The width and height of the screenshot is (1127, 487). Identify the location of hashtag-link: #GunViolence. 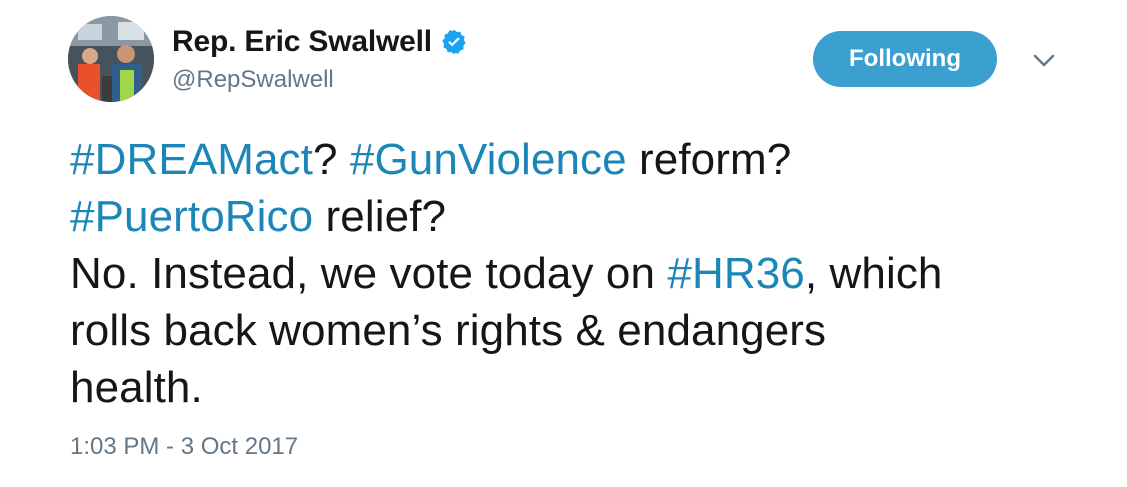
(488, 159).